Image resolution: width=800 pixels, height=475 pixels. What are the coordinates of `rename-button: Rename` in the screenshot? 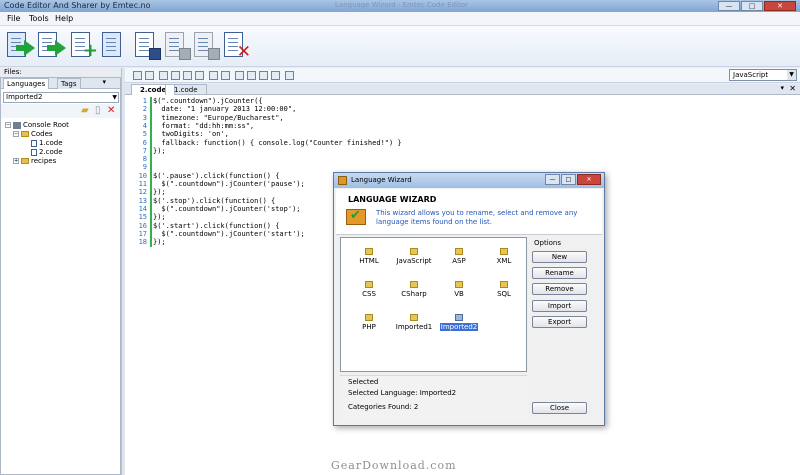 It's located at (559, 273).